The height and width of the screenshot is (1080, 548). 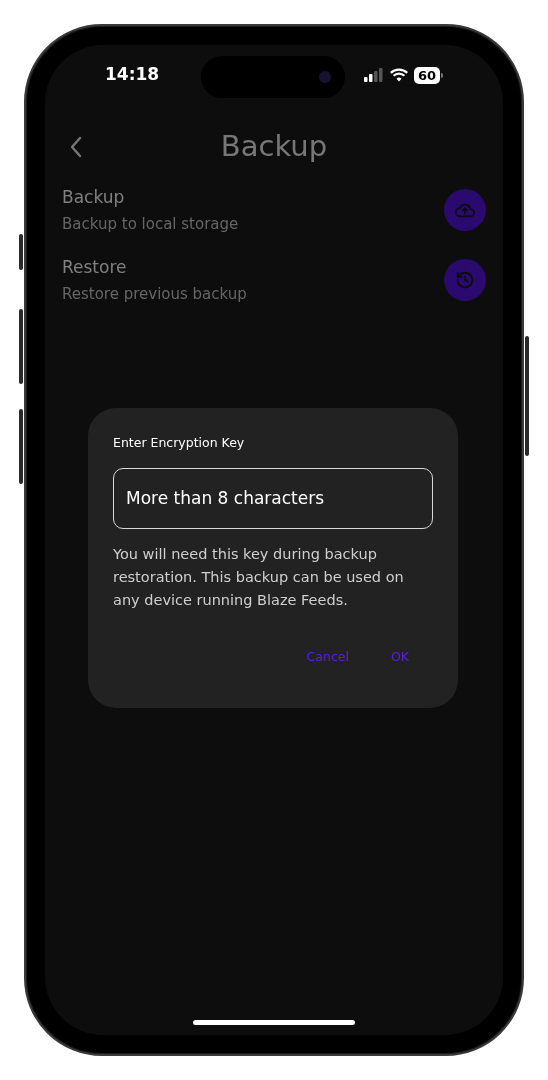 What do you see at coordinates (179, 443) in the screenshot?
I see `dialog-title: Enter Encryption Key` at bounding box center [179, 443].